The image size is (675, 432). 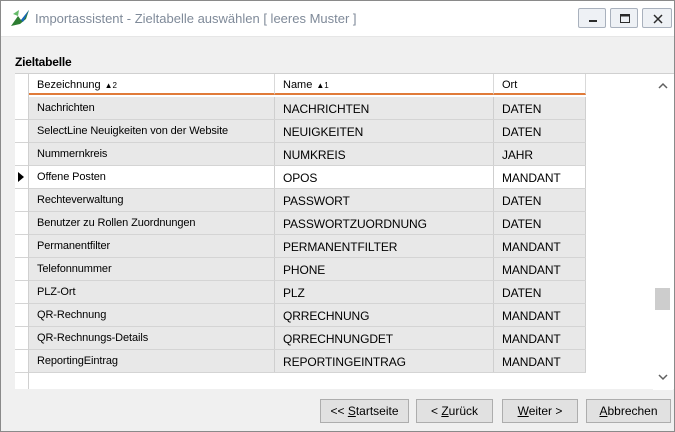 What do you see at coordinates (632, 411) in the screenshot?
I see `button-label-rest: bbrechen` at bounding box center [632, 411].